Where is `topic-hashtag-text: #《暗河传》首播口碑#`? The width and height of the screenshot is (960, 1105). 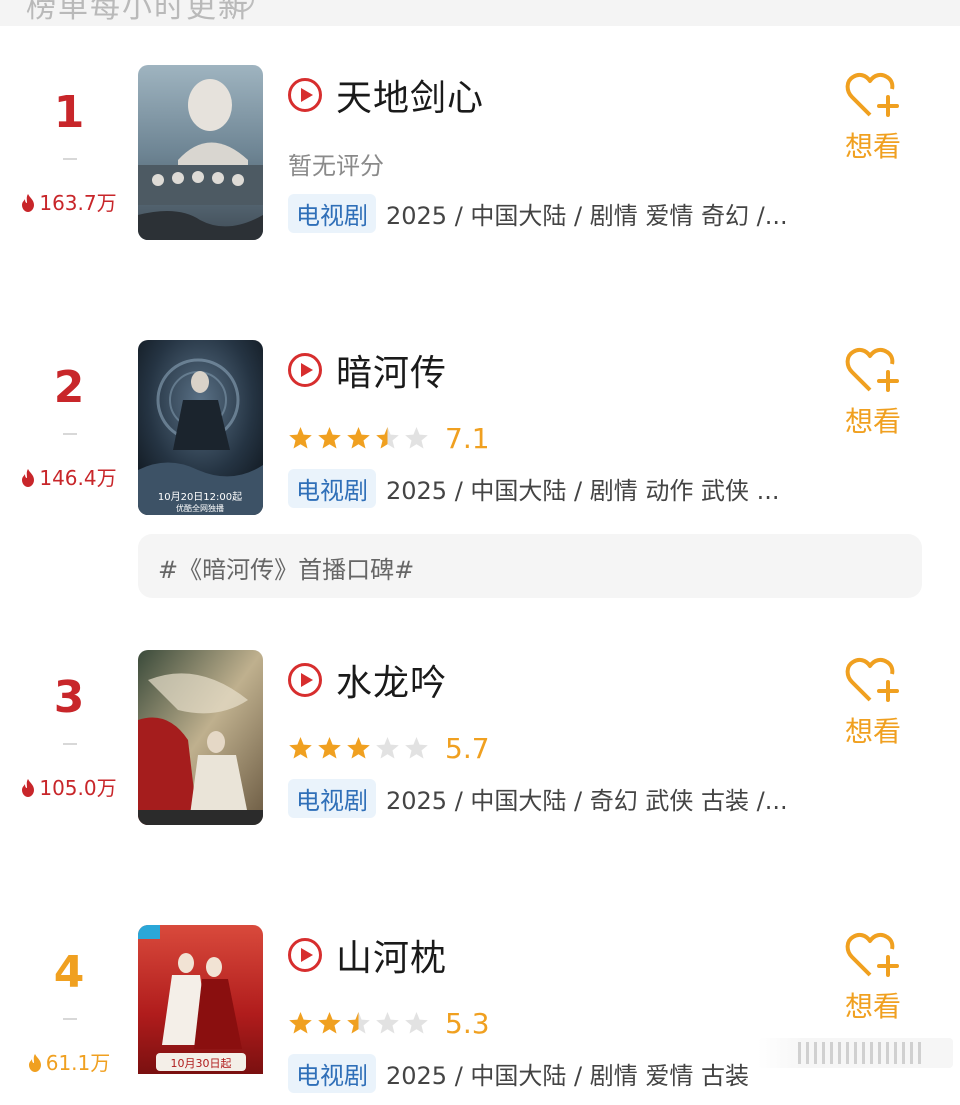 topic-hashtag-text: #《暗河传》首播口碑# is located at coordinates (286, 567).